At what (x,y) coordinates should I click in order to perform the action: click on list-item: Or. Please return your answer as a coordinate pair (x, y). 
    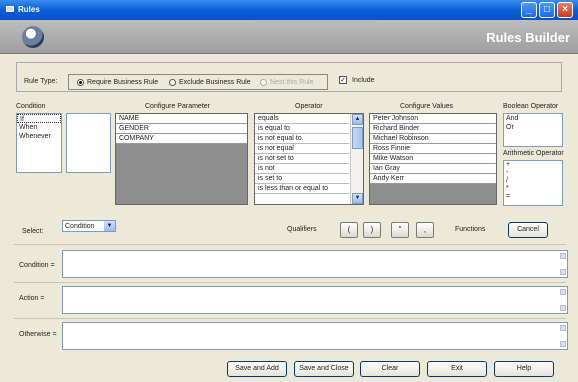
    Looking at the image, I should click on (533, 127).